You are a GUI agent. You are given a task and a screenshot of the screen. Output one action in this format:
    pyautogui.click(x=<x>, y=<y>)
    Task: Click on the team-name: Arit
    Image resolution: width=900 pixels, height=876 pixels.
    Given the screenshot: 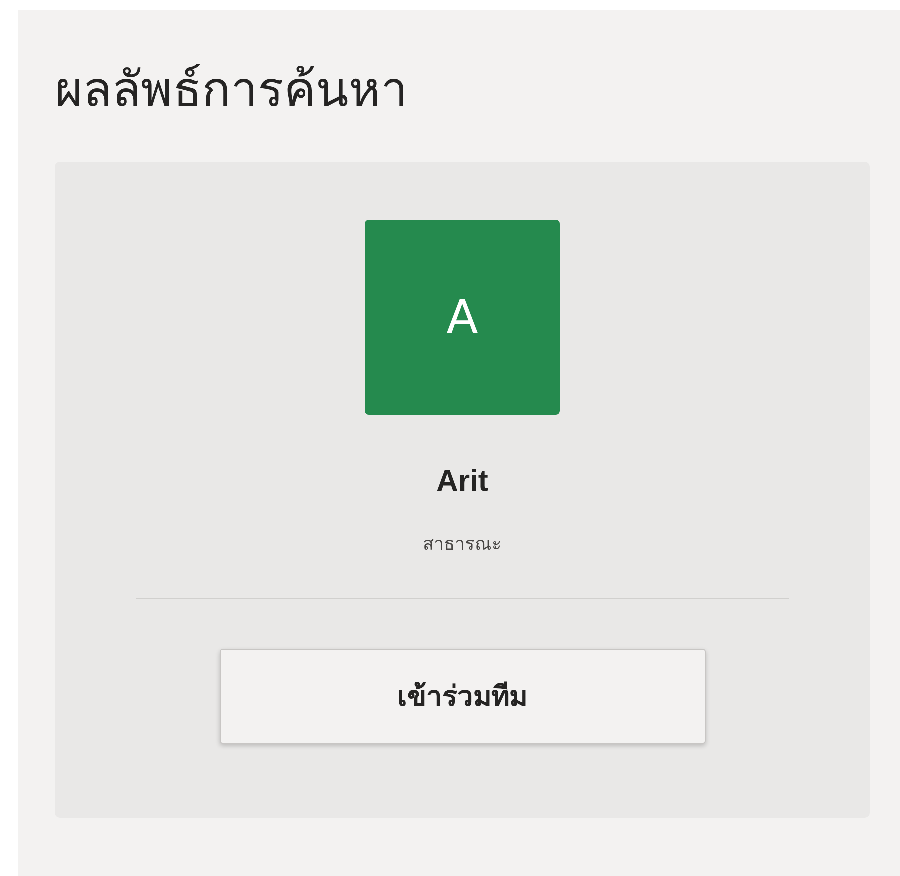 What is the action you would take?
    pyautogui.click(x=462, y=481)
    